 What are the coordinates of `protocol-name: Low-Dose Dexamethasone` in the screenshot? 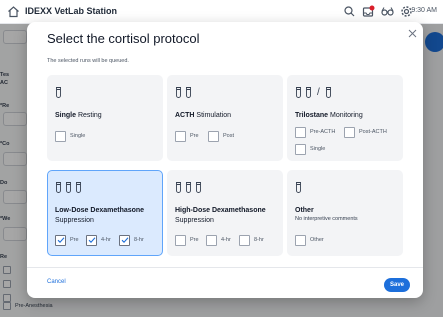 It's located at (100, 210).